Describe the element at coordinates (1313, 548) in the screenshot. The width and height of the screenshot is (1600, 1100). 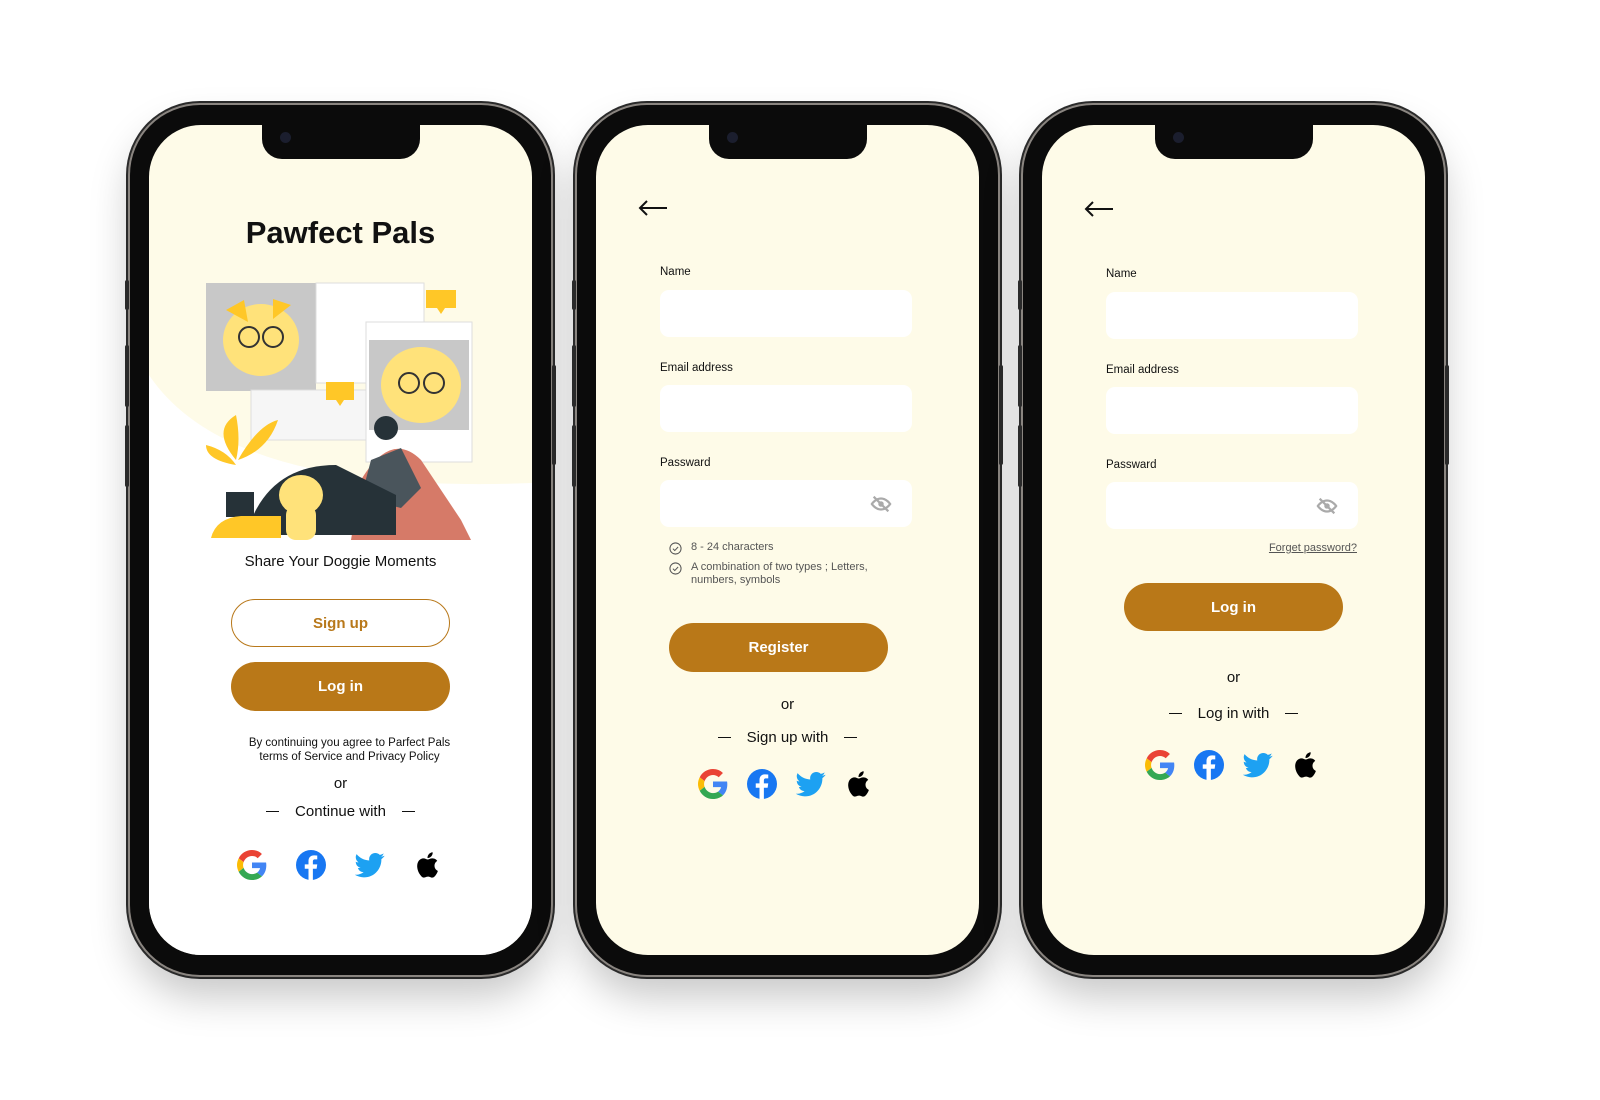
I see `forgot-password-link: Forget password?` at that location.